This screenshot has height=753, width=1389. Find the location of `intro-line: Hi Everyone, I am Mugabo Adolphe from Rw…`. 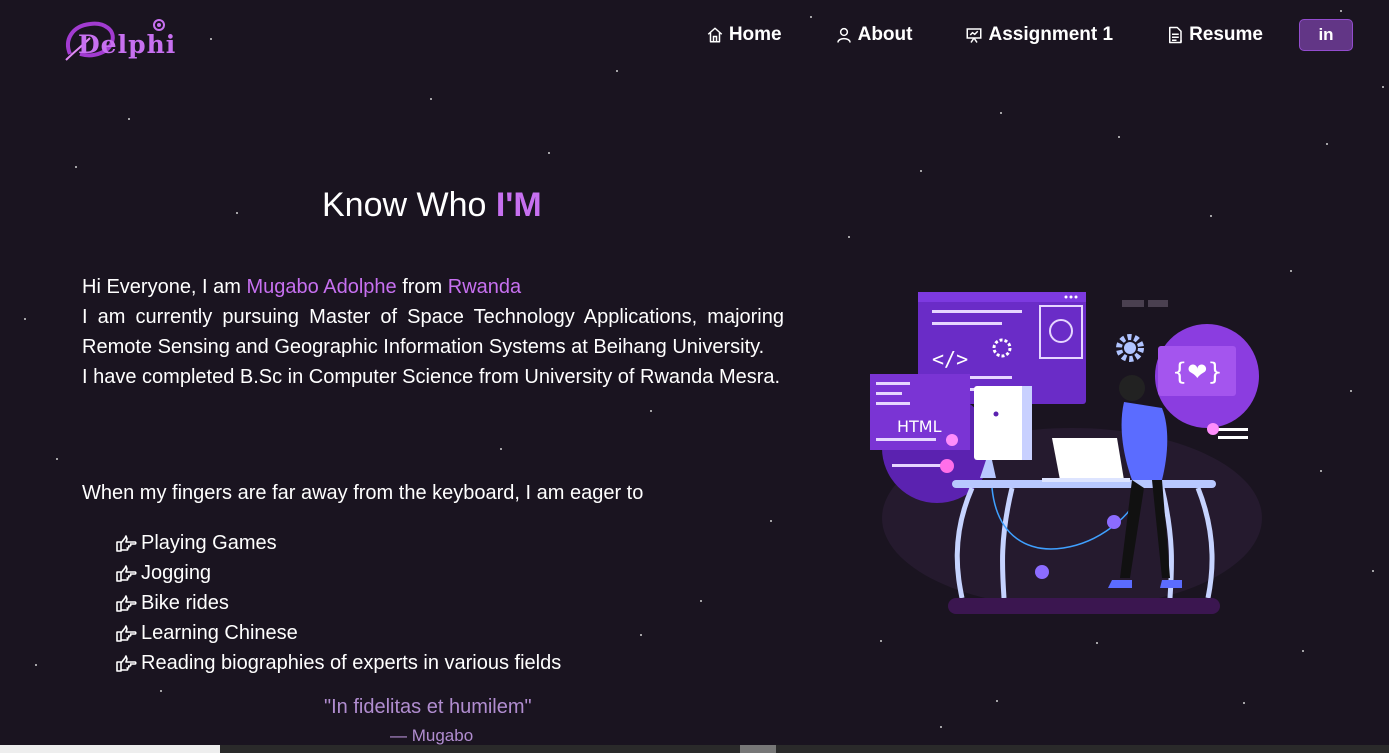

intro-line: Hi Everyone, I am Mugabo Adolphe from Rw… is located at coordinates (433, 287).